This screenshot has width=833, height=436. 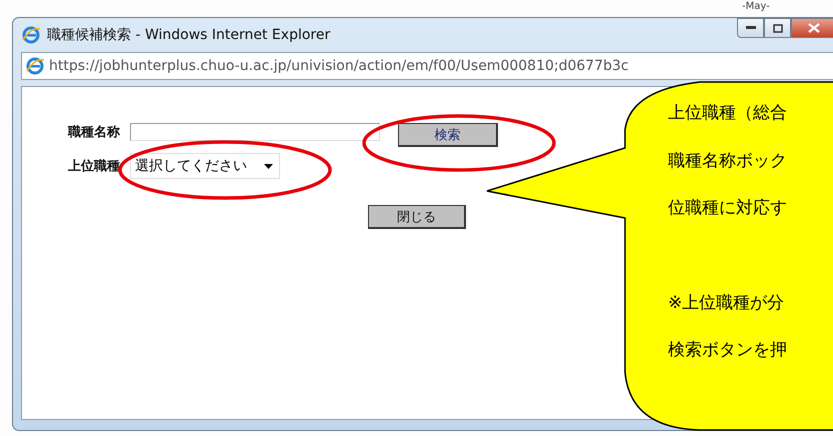 What do you see at coordinates (255, 132) in the screenshot?
I see `job-name-field` at bounding box center [255, 132].